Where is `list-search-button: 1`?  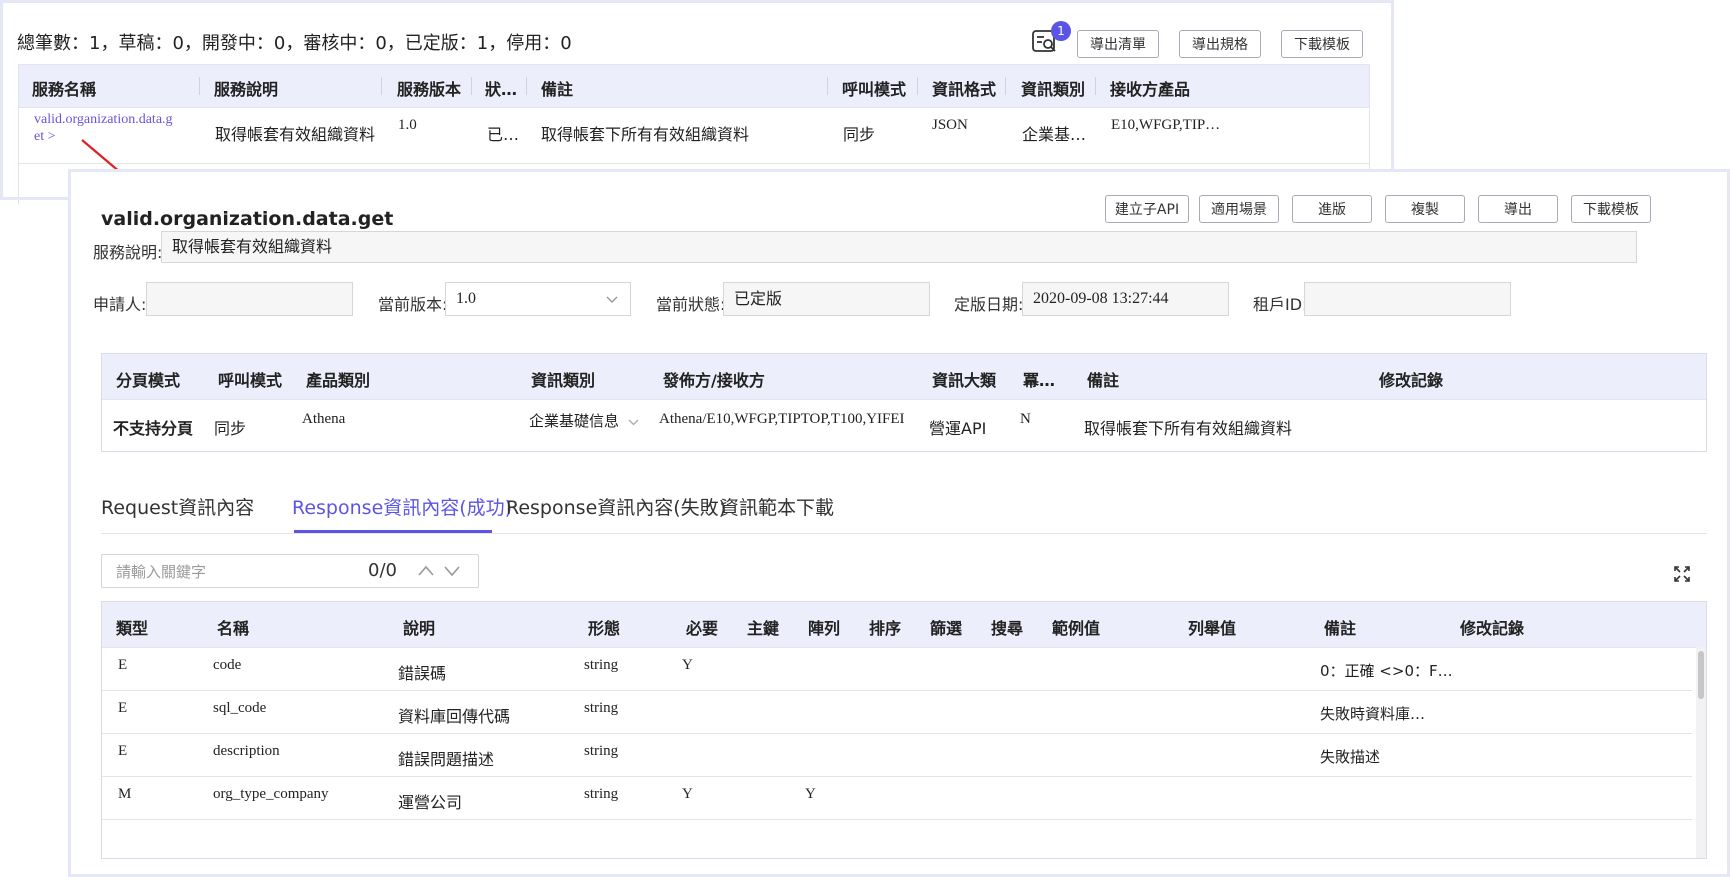 list-search-button: 1 is located at coordinates (1051, 38).